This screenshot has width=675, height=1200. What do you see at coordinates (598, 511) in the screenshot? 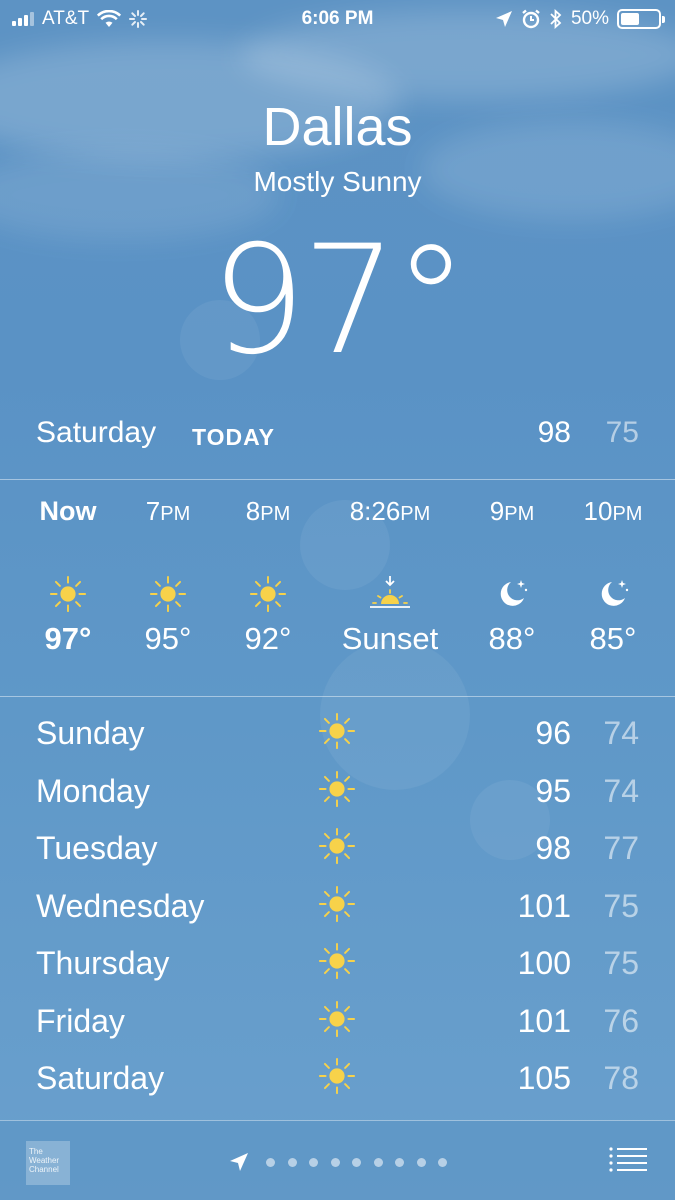
I see `hour-time: 10` at bounding box center [598, 511].